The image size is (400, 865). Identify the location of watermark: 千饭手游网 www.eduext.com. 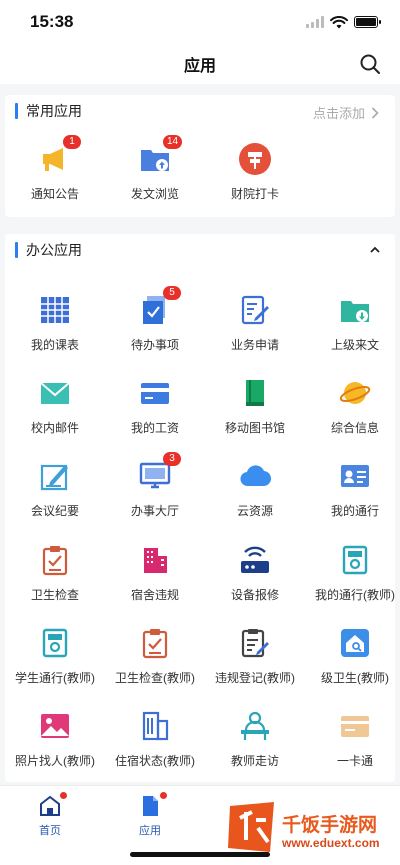
(309, 824).